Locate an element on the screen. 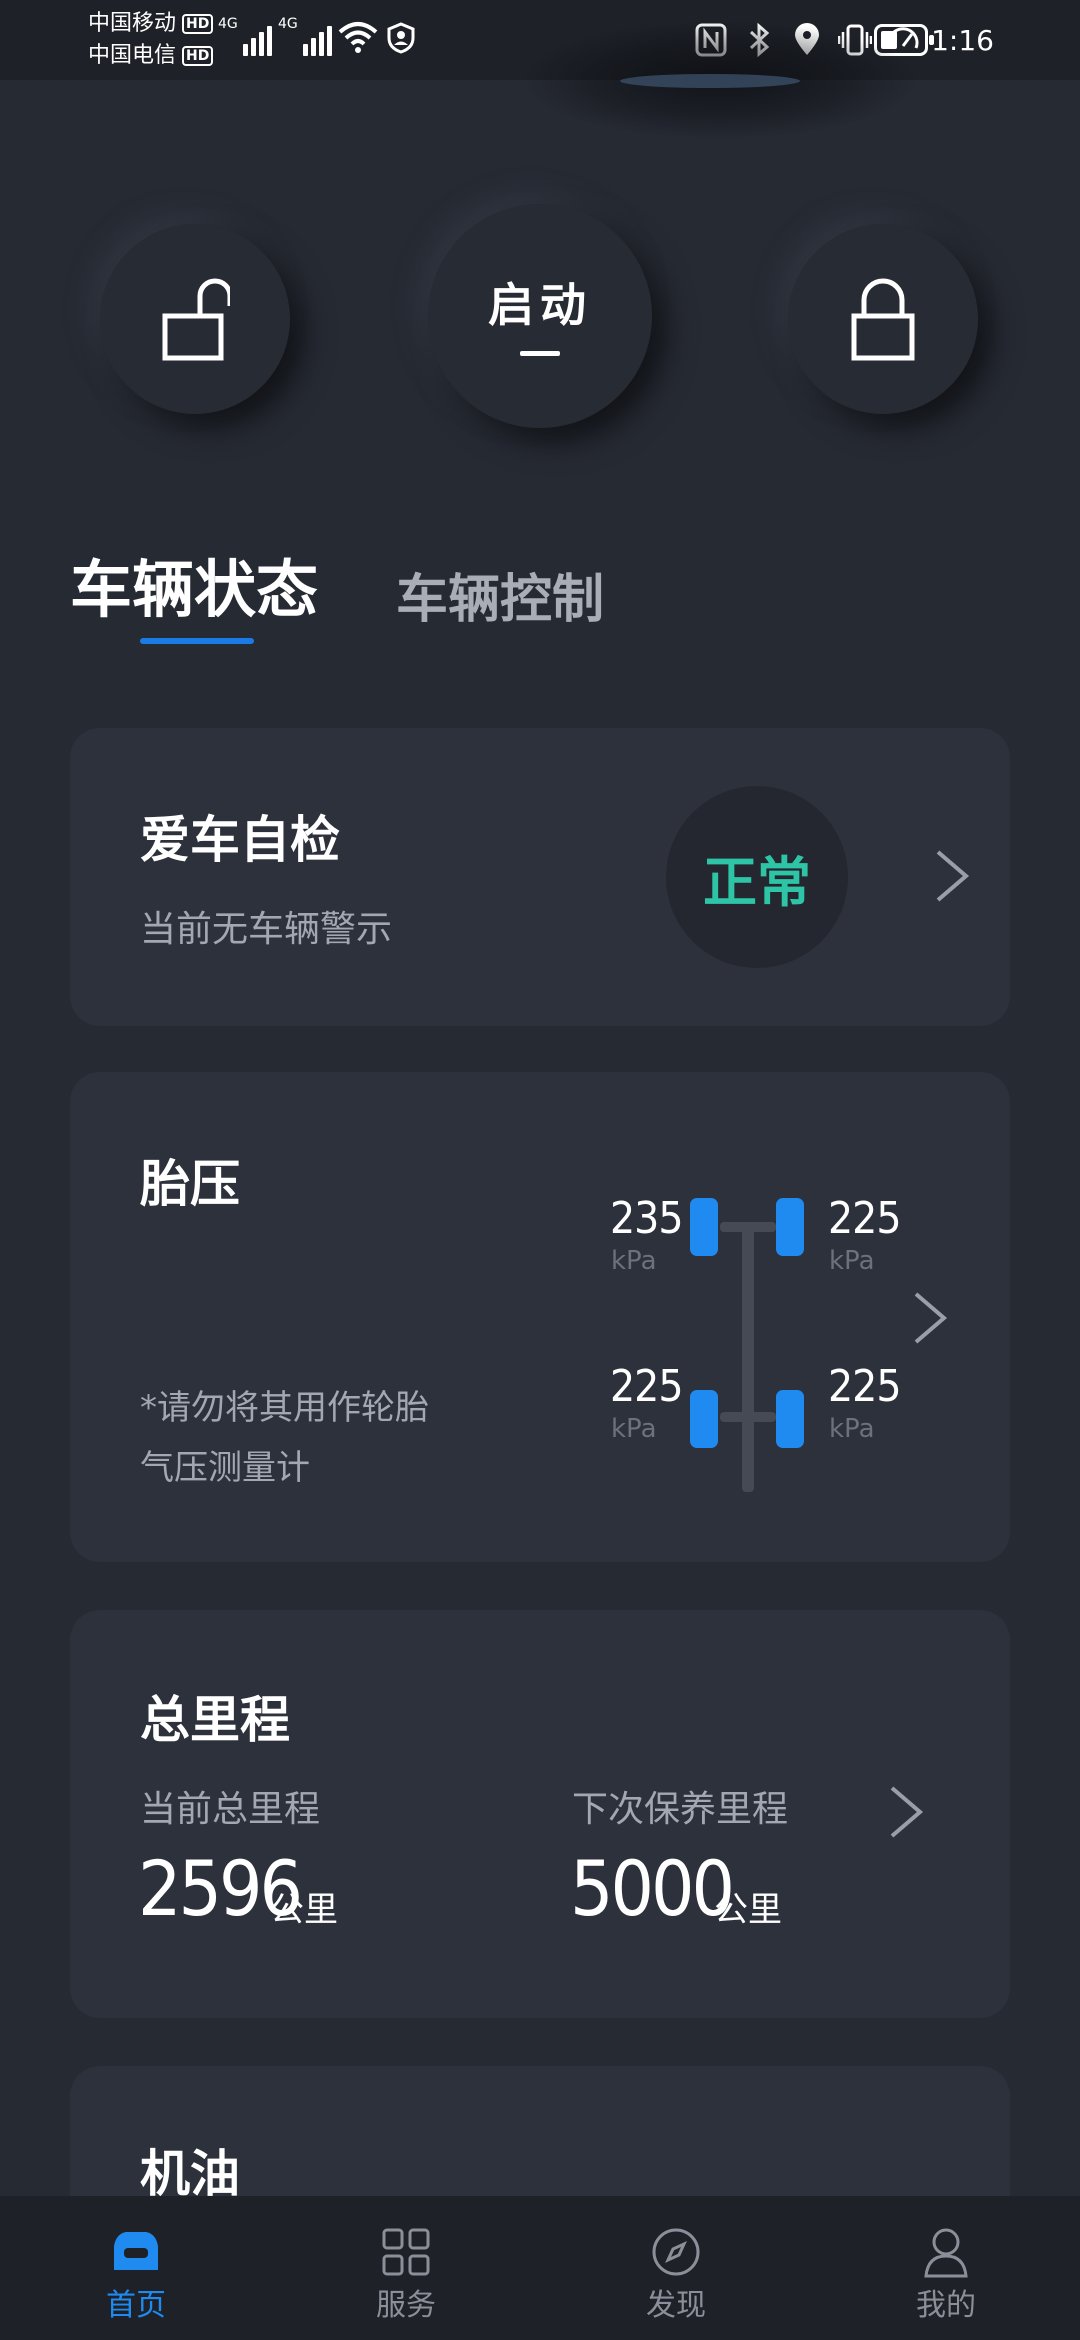  unlock-button is located at coordinates (195, 319).